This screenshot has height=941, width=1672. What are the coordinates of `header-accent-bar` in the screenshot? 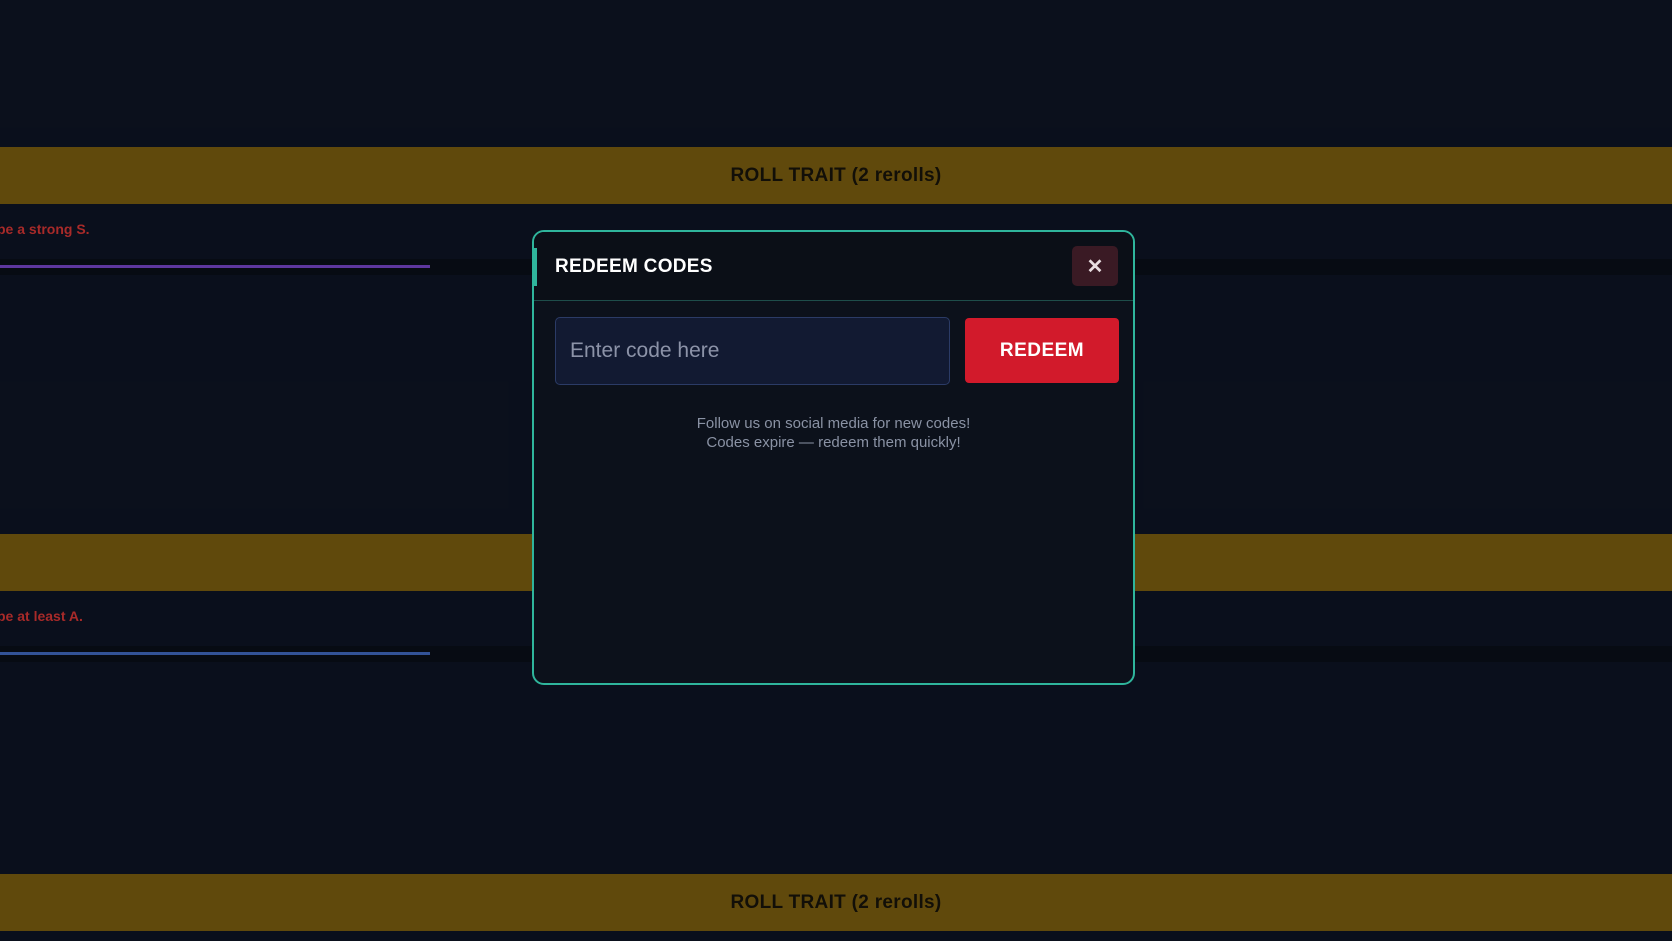 It's located at (535, 267).